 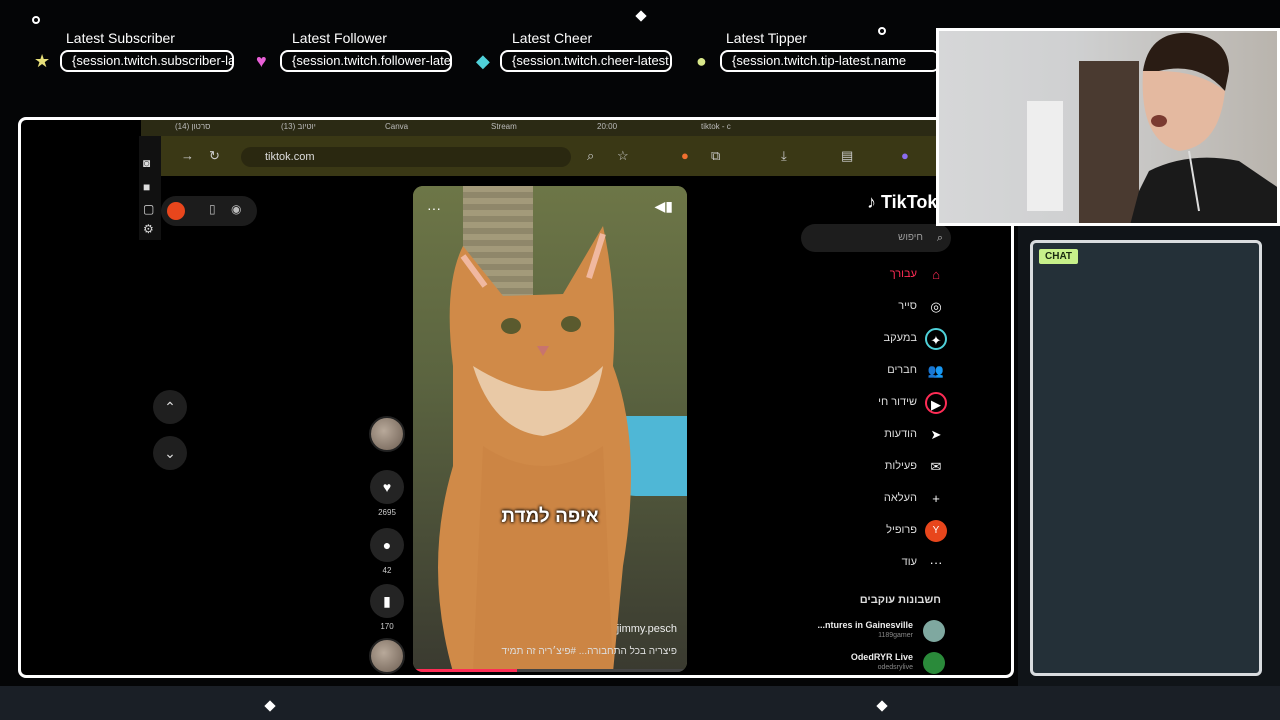 I want to click on friends-icon: 👥, so click(x=936, y=370).